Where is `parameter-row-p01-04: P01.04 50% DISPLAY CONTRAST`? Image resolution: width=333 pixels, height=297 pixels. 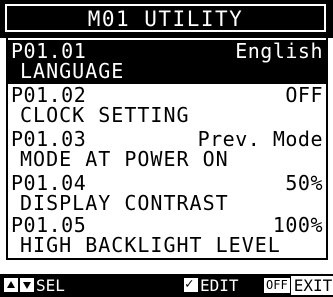 parameter-row-p01-04: P01.04 50% DISPLAY CONTRAST is located at coordinates (167, 194).